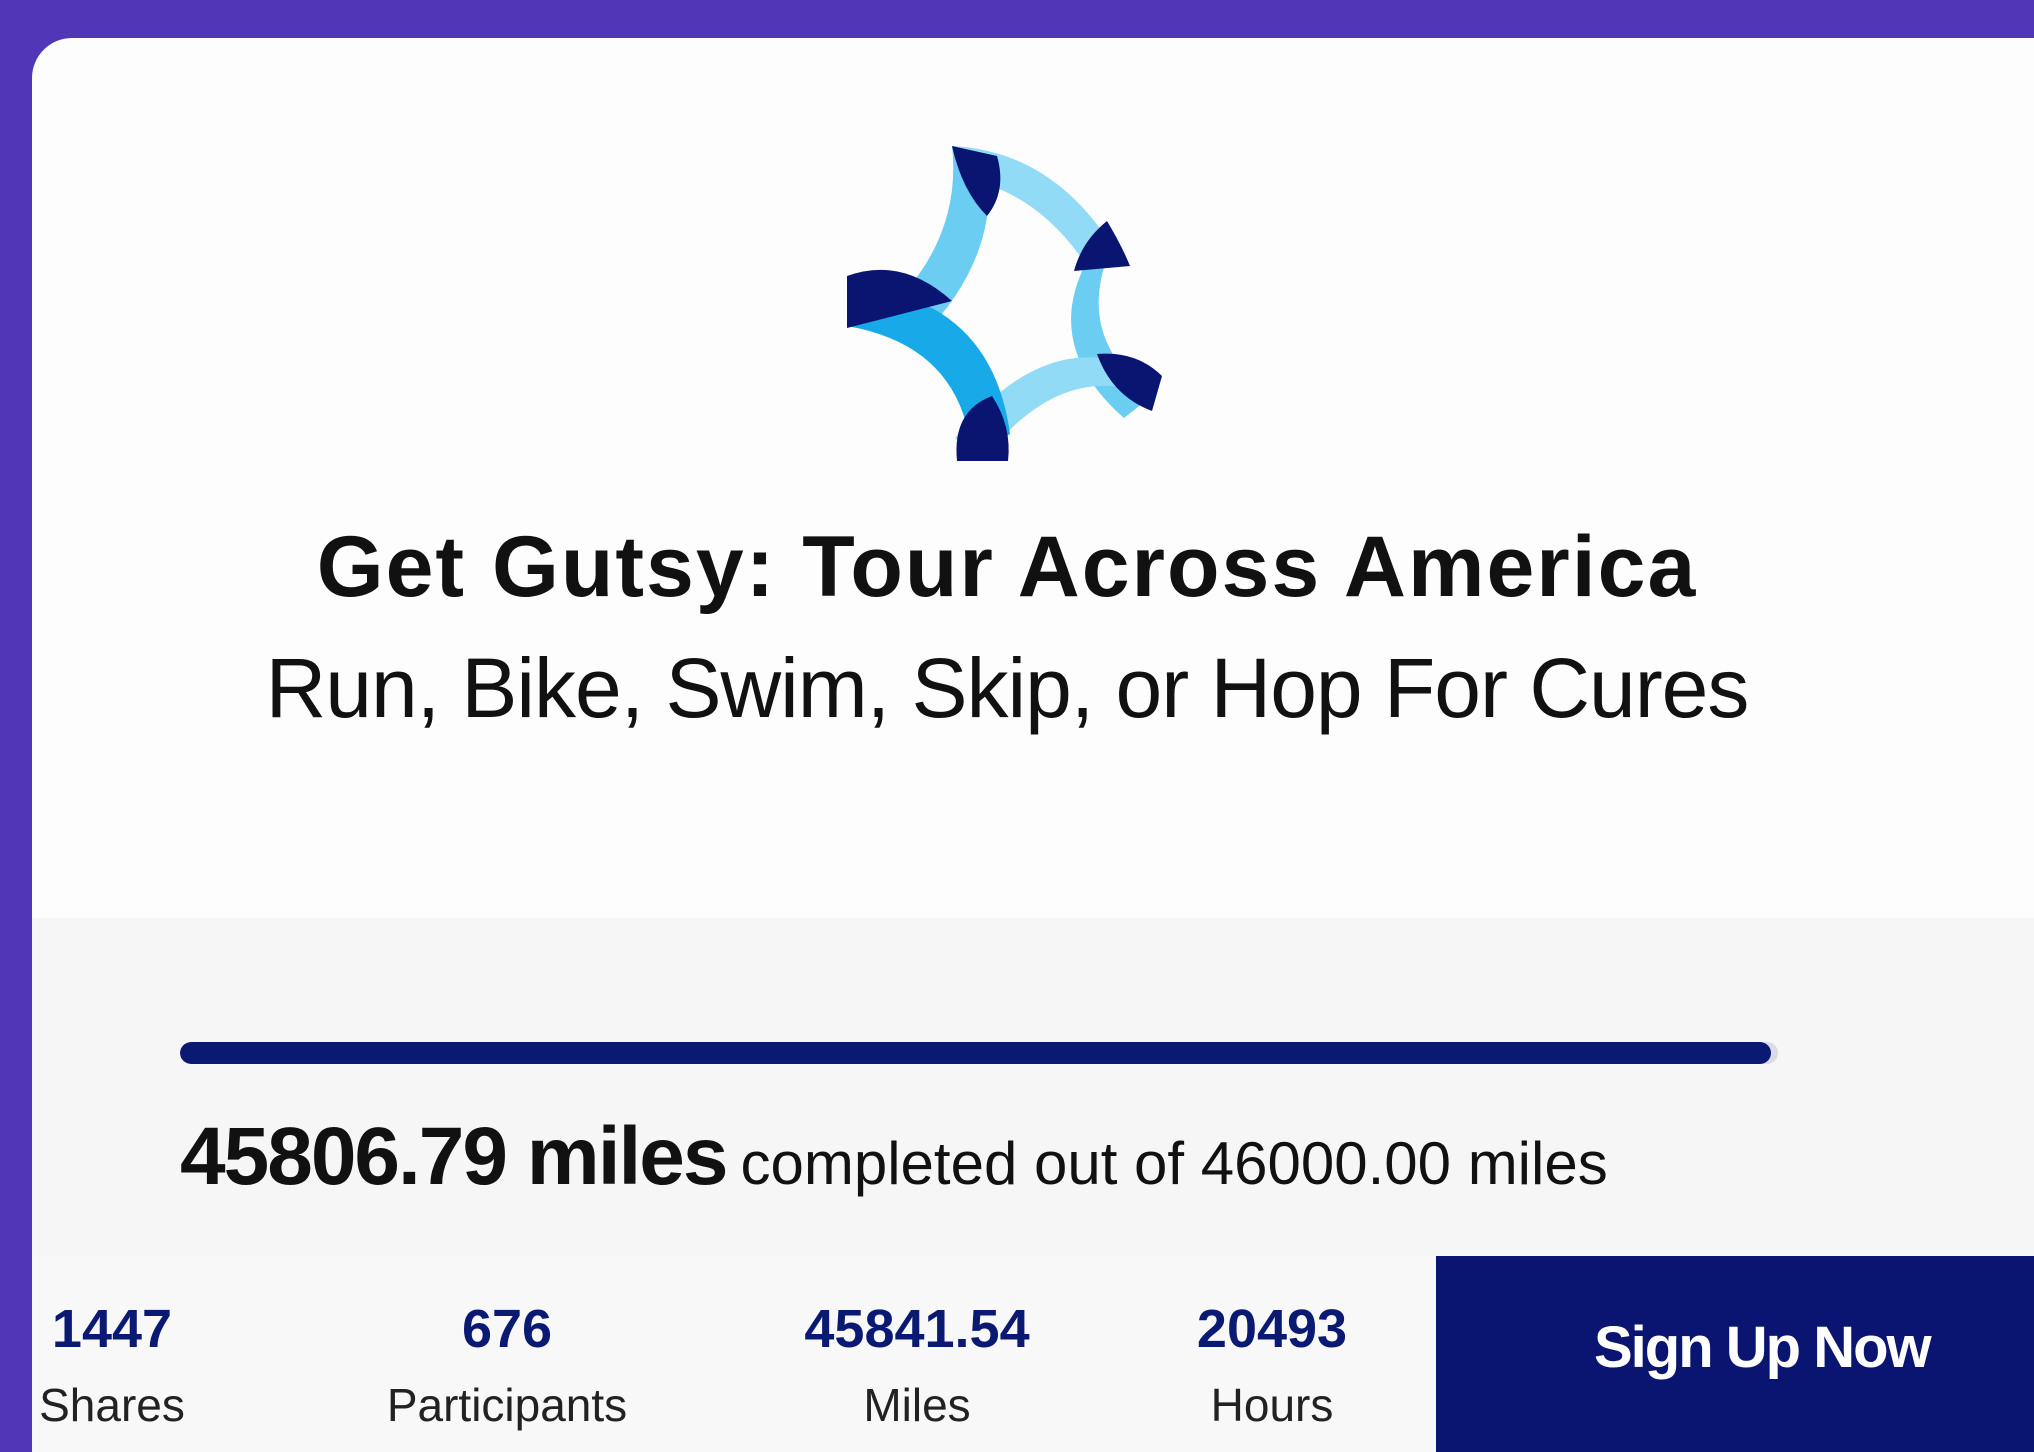 Image resolution: width=2034 pixels, height=1452 pixels. What do you see at coordinates (454, 1156) in the screenshot?
I see `miles-completed: 45806.79 miles` at bounding box center [454, 1156].